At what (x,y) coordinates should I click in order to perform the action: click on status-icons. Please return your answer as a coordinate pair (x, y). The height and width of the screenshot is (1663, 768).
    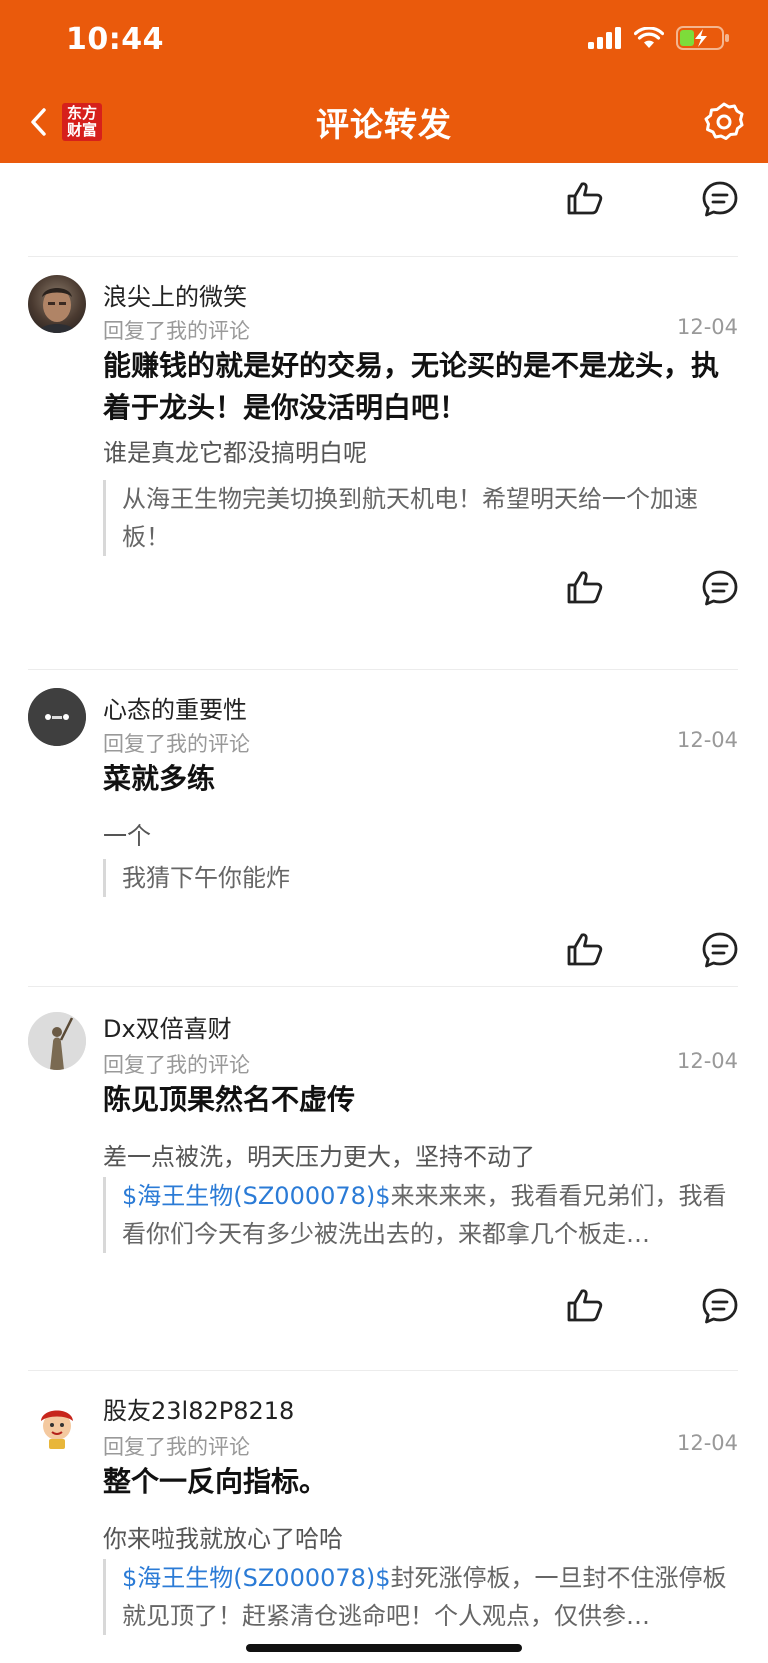
    Looking at the image, I should click on (660, 38).